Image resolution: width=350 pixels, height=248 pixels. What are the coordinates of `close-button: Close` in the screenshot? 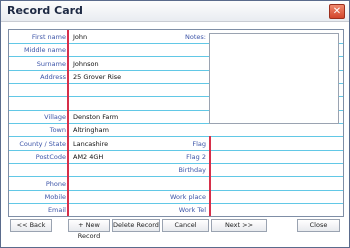 It's located at (318, 225).